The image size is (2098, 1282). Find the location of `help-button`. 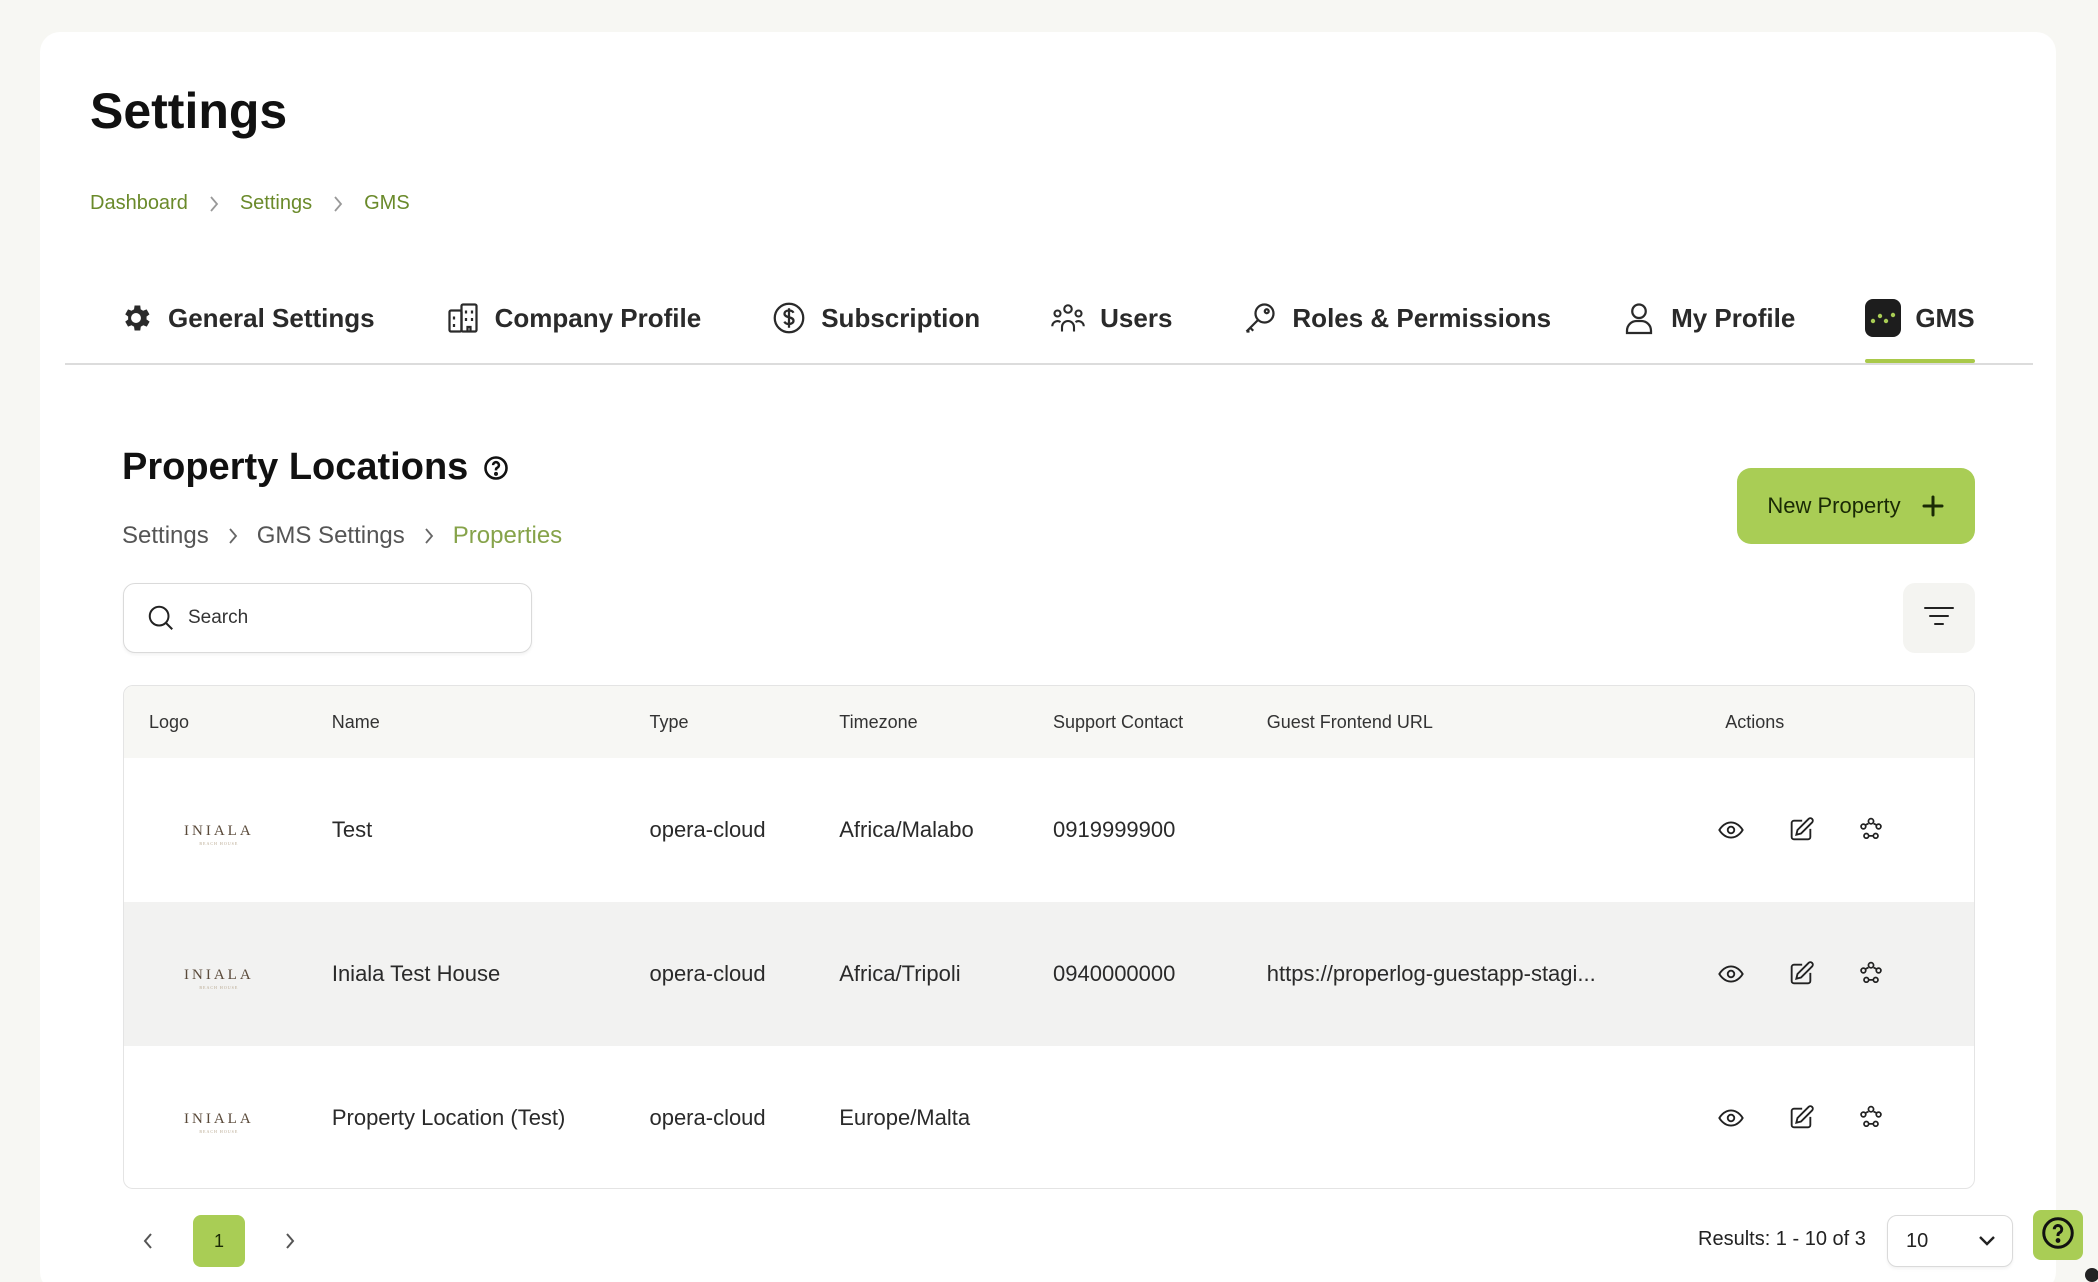

help-button is located at coordinates (2058, 1235).